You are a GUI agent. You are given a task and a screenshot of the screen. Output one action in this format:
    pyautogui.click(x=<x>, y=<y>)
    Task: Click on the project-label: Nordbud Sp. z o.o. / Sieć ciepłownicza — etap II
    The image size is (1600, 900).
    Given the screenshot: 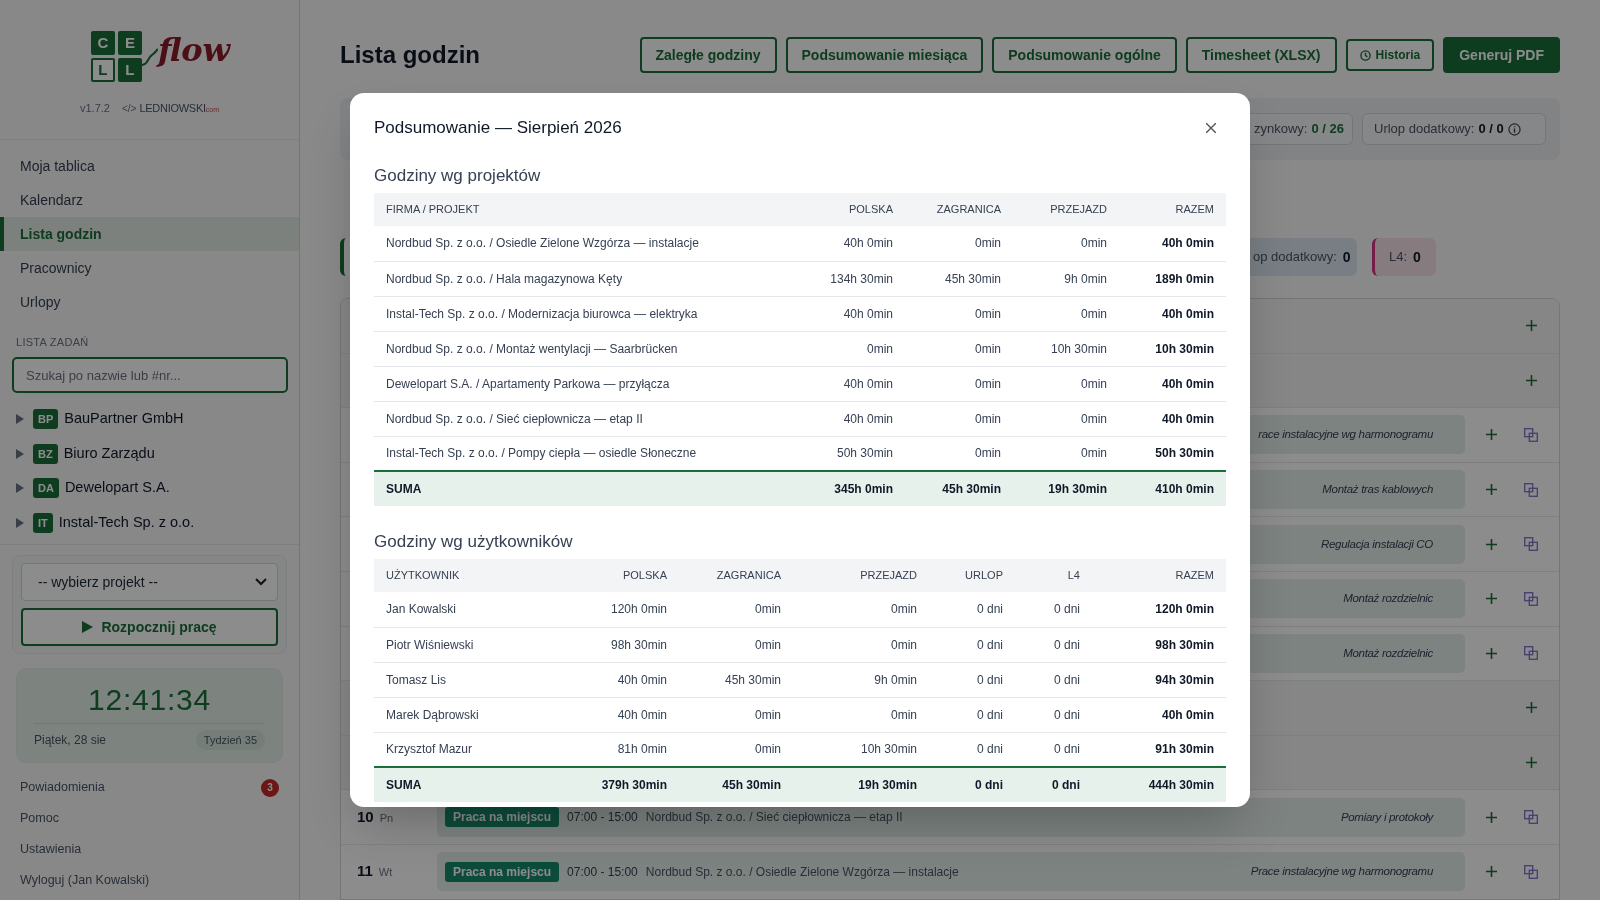 What is the action you would take?
    pyautogui.click(x=774, y=818)
    